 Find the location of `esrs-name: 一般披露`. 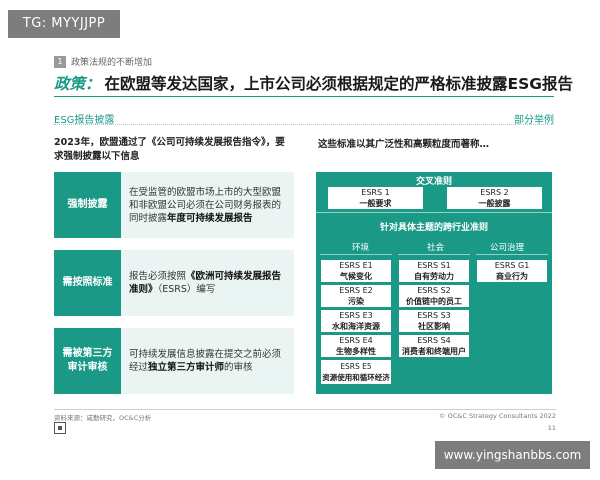

esrs-name: 一般披露 is located at coordinates (494, 203).